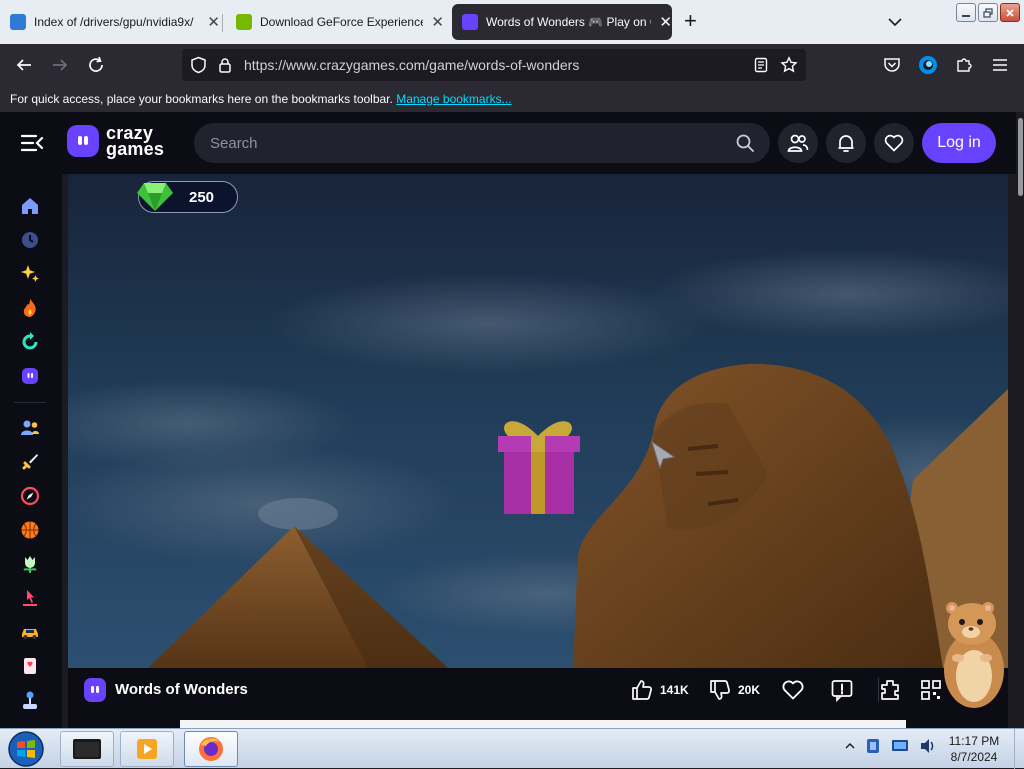  Describe the element at coordinates (690, 21) in the screenshot. I see `new-tab-icon: +` at that location.